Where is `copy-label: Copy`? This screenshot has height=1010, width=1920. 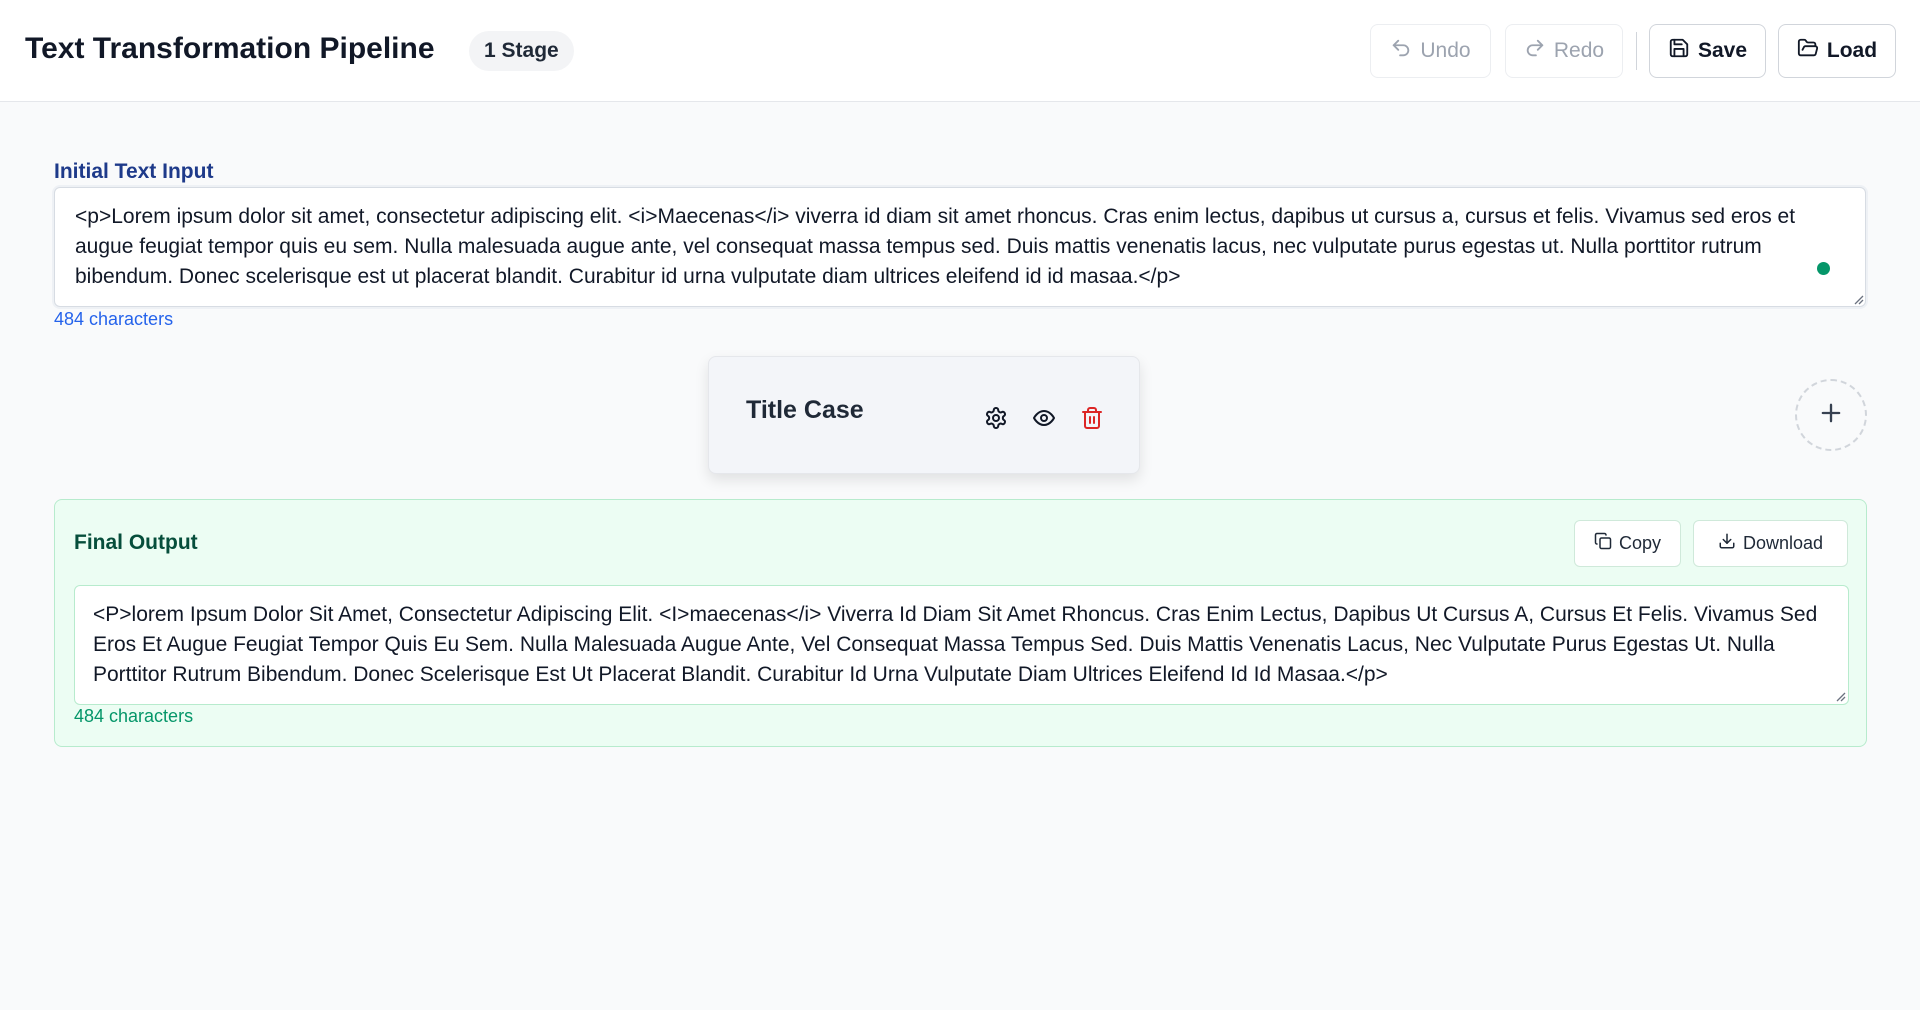 copy-label: Copy is located at coordinates (1640, 543).